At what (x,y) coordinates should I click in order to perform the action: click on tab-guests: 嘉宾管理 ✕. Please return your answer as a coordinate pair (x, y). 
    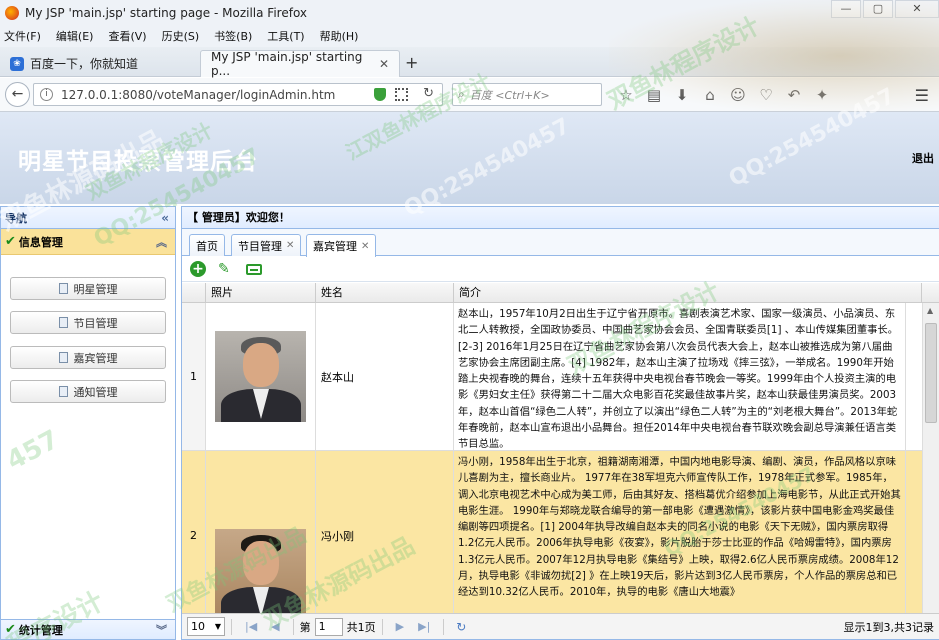
    Looking at the image, I should click on (341, 245).